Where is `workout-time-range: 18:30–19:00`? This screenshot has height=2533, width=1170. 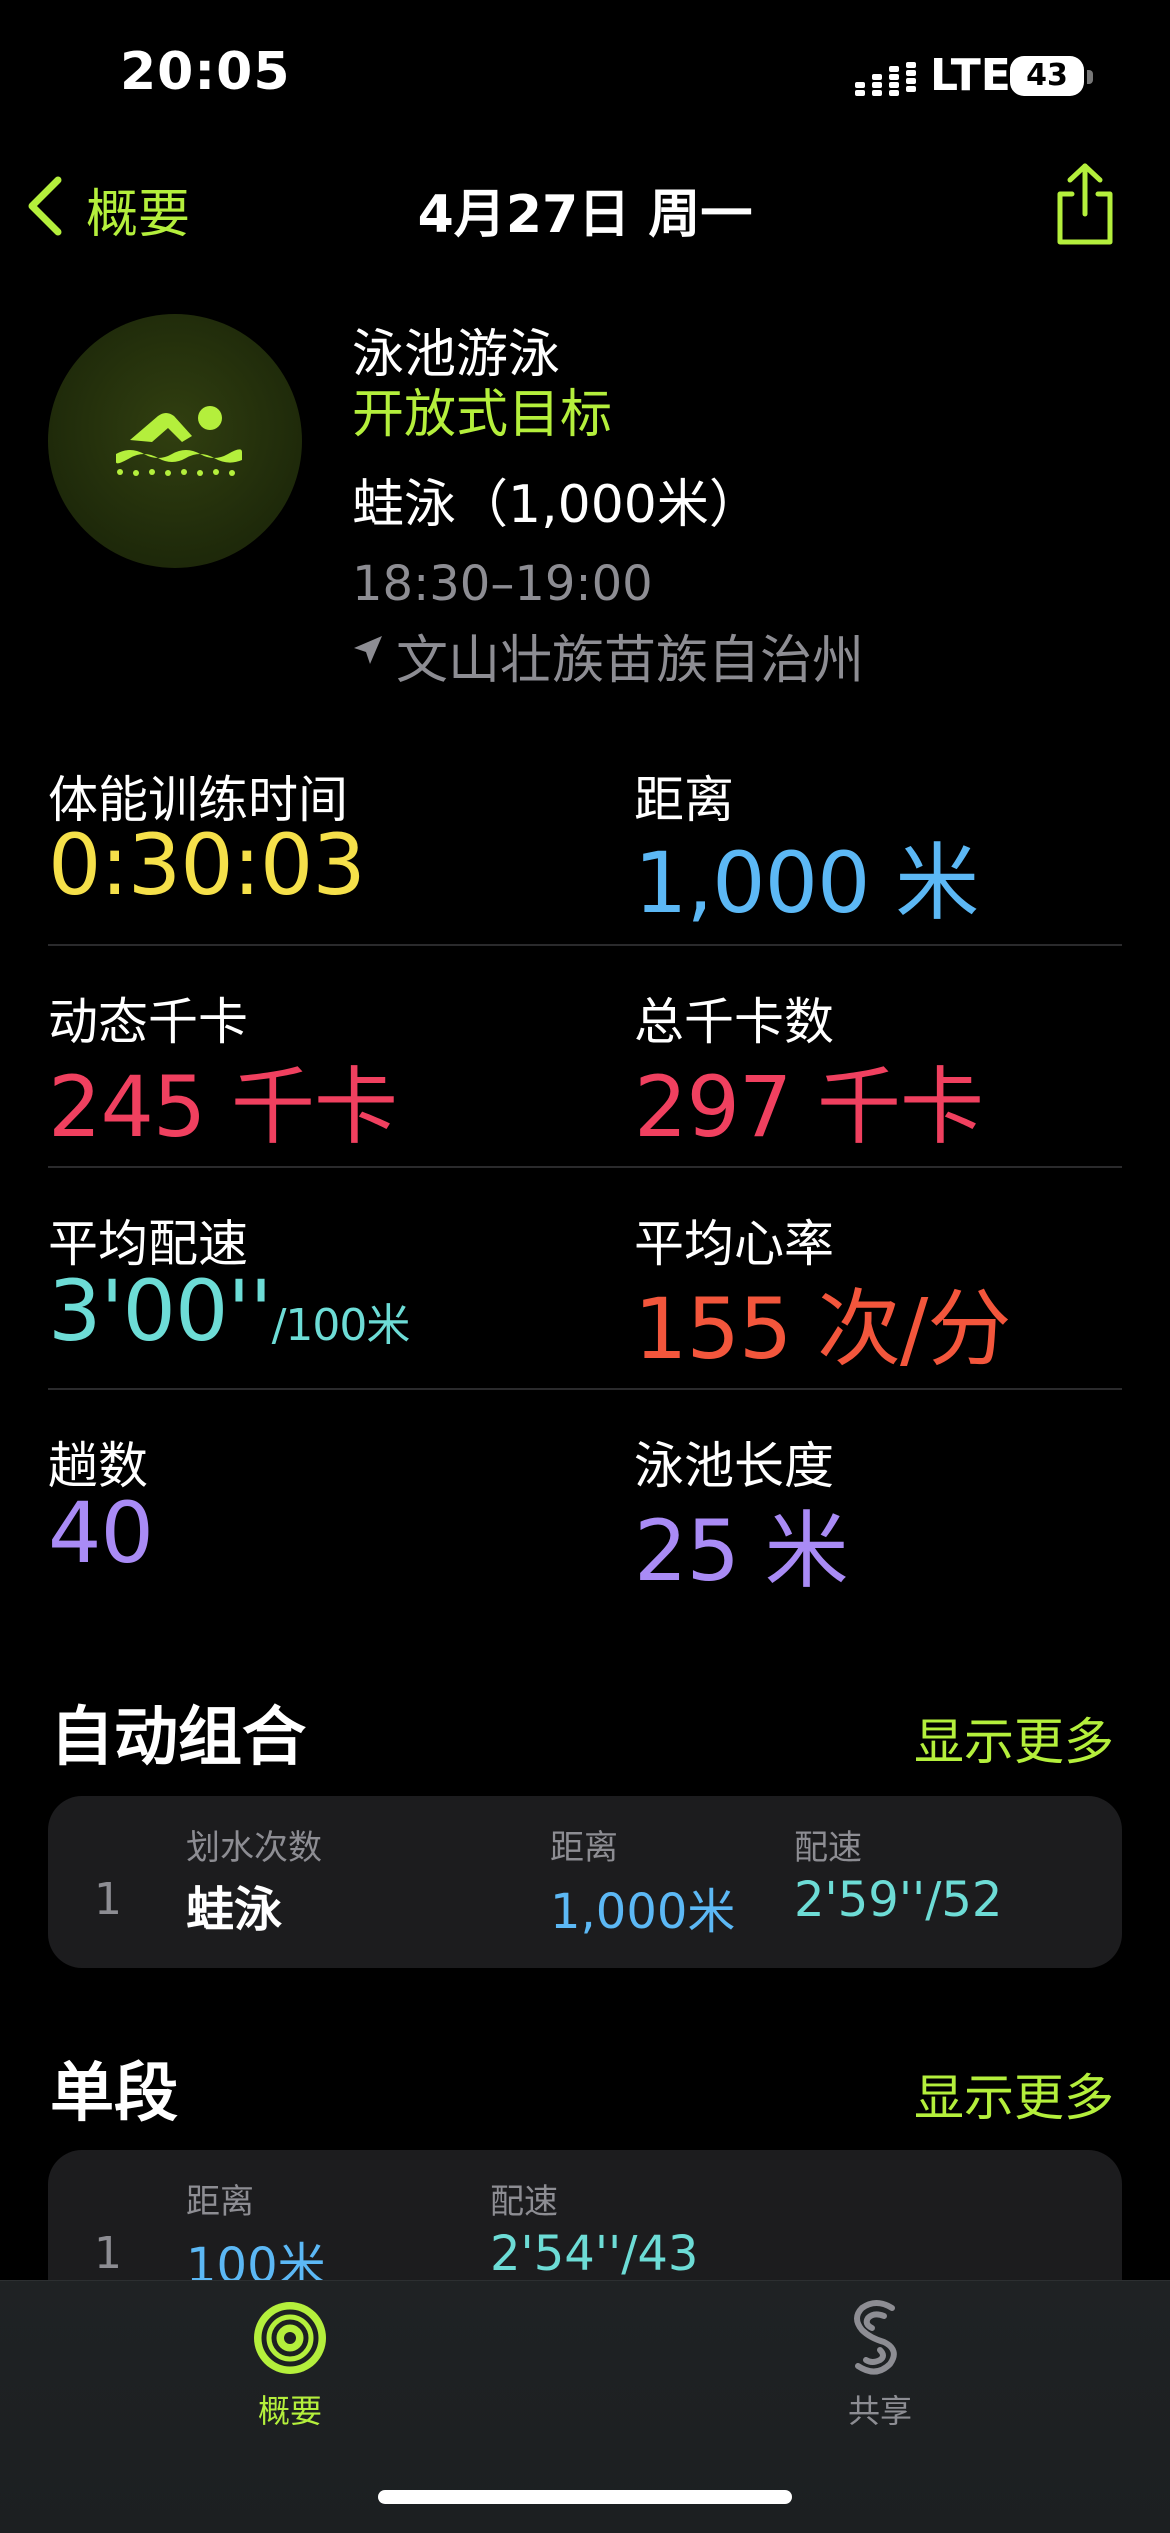 workout-time-range: 18:30–19:00 is located at coordinates (502, 584).